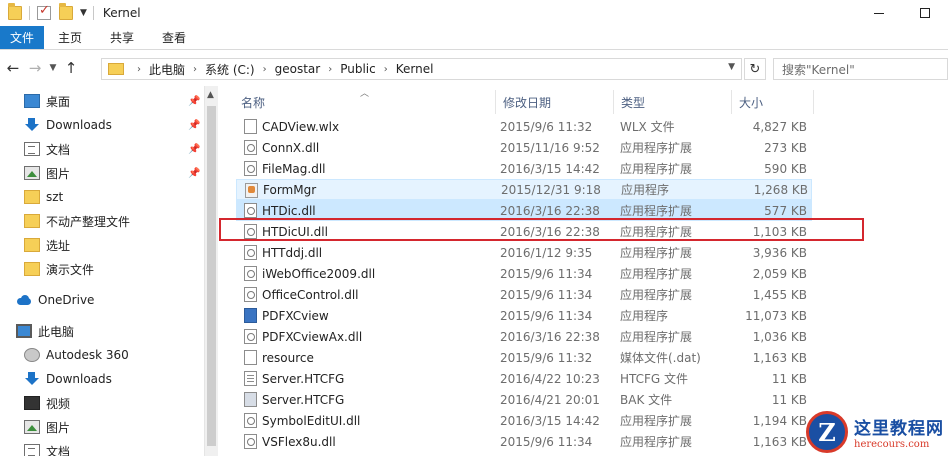 This screenshot has height=456, width=948. Describe the element at coordinates (230, 69) in the screenshot. I see `breadcrumb-drive-c: 系统 (C:)` at that location.